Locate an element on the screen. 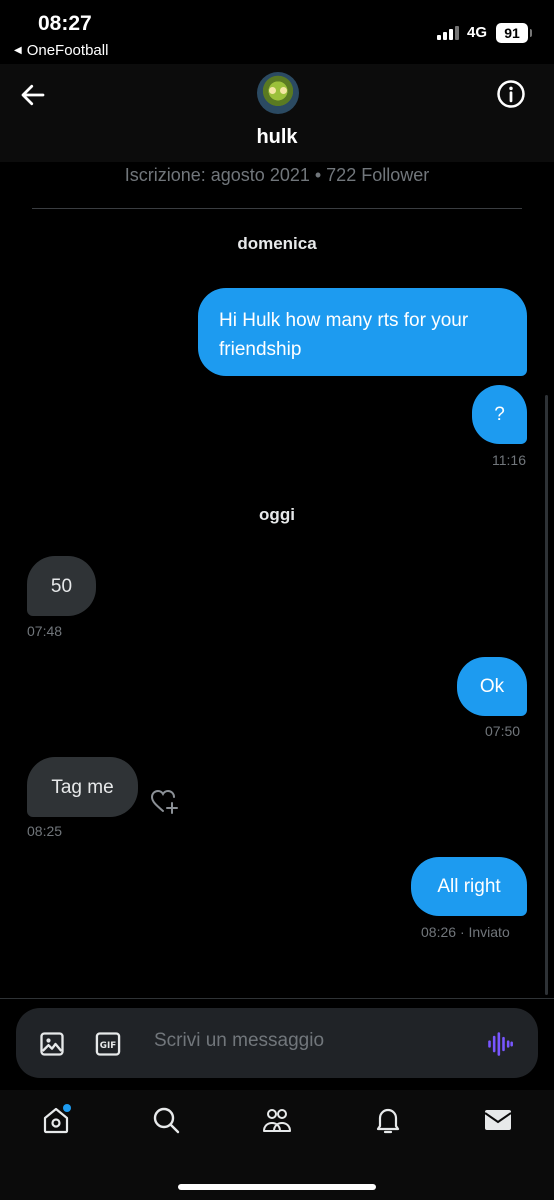  message-text: ? is located at coordinates (499, 414).